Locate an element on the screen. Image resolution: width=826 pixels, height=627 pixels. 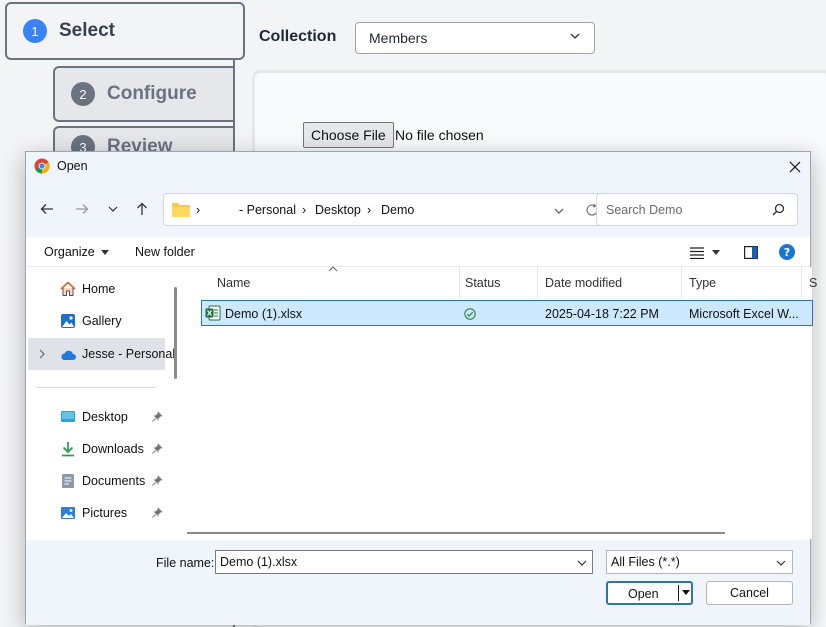
step-number: 2 is located at coordinates (83, 94).